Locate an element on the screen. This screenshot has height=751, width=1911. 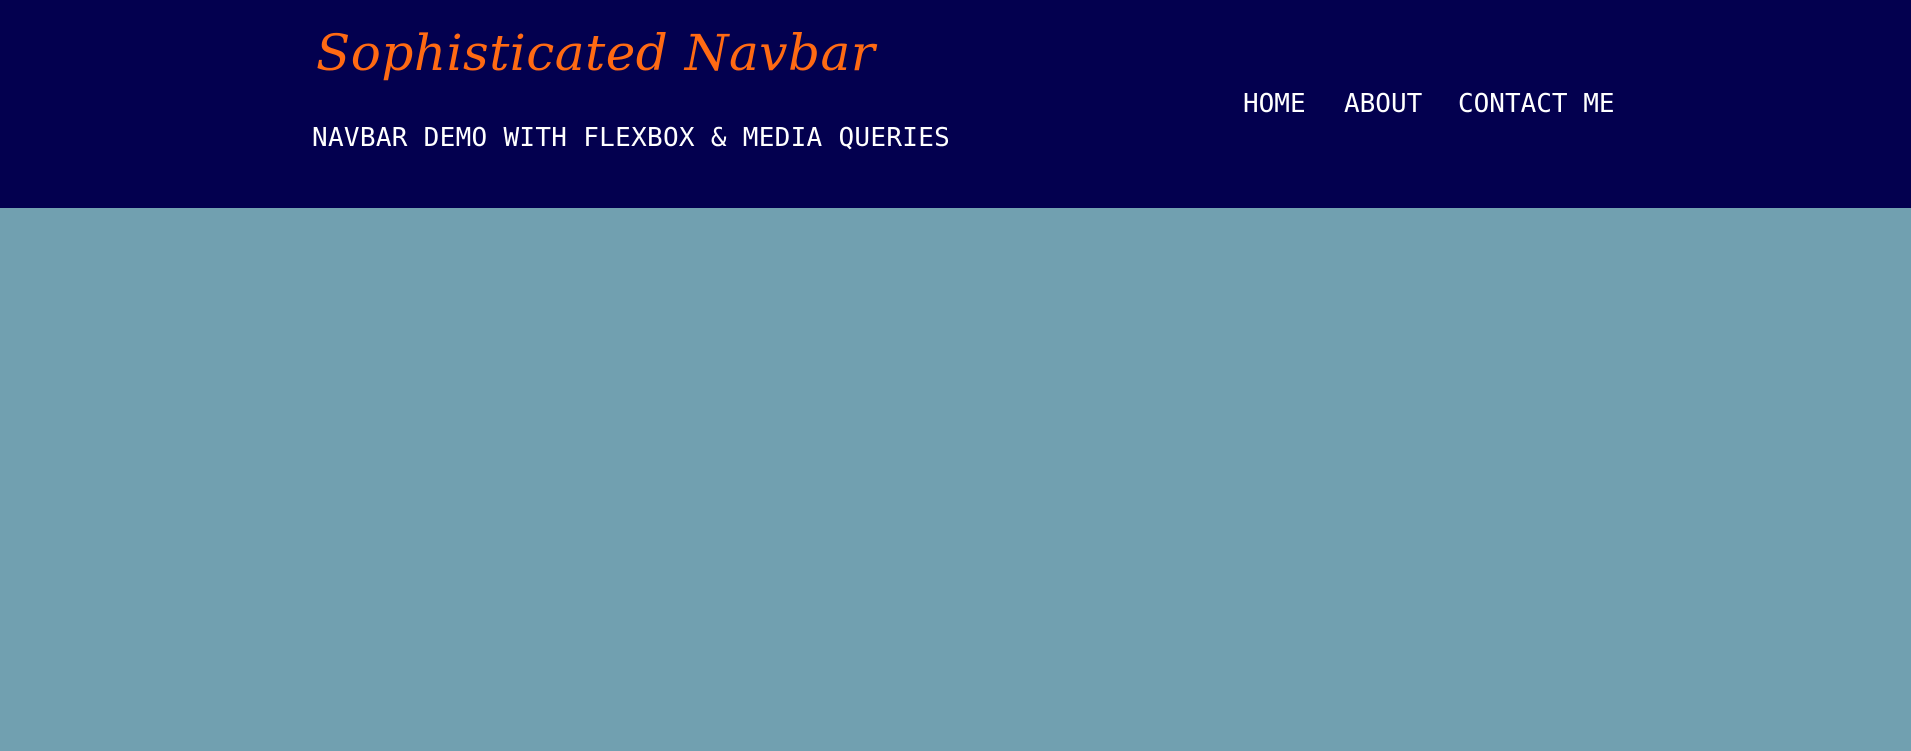
brand-title: Sophisticated Navbar is located at coordinates (596, 53).